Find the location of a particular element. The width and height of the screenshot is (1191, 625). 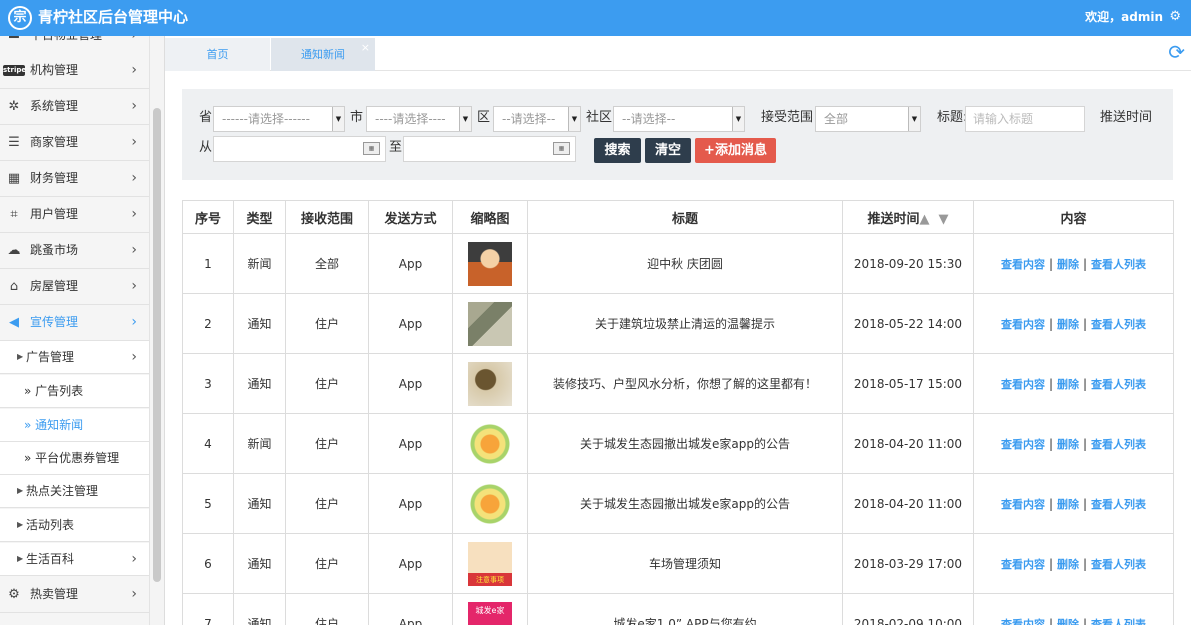

cell-scope: 住户 is located at coordinates (327, 323).